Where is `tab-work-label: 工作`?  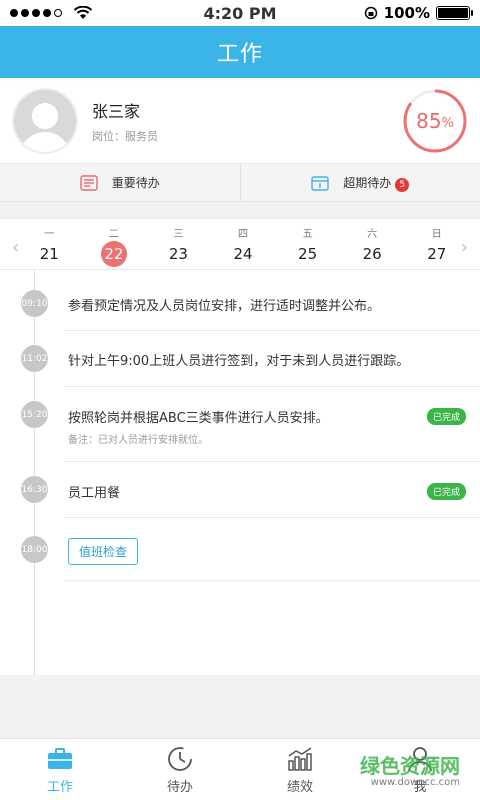 tab-work-label: 工作 is located at coordinates (59, 787).